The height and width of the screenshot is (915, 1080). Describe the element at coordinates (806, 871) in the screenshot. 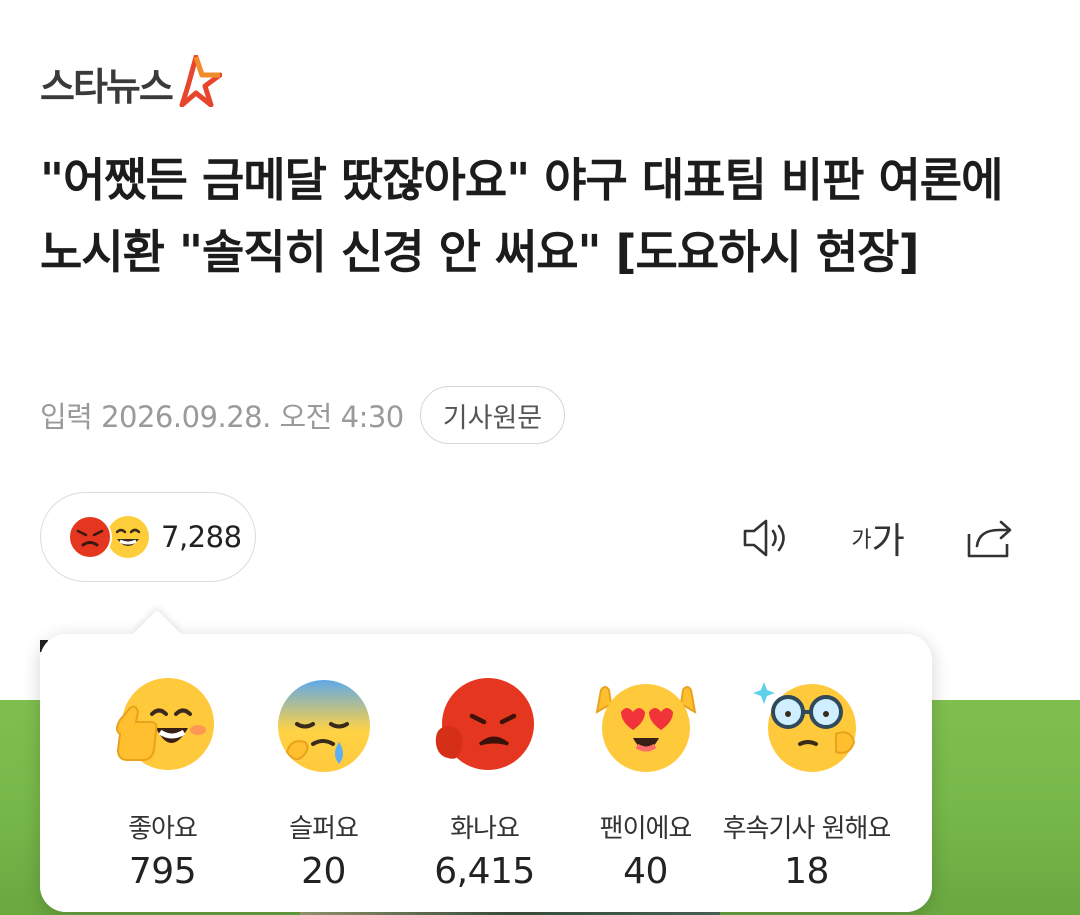

I see `reaction-count: 18` at that location.